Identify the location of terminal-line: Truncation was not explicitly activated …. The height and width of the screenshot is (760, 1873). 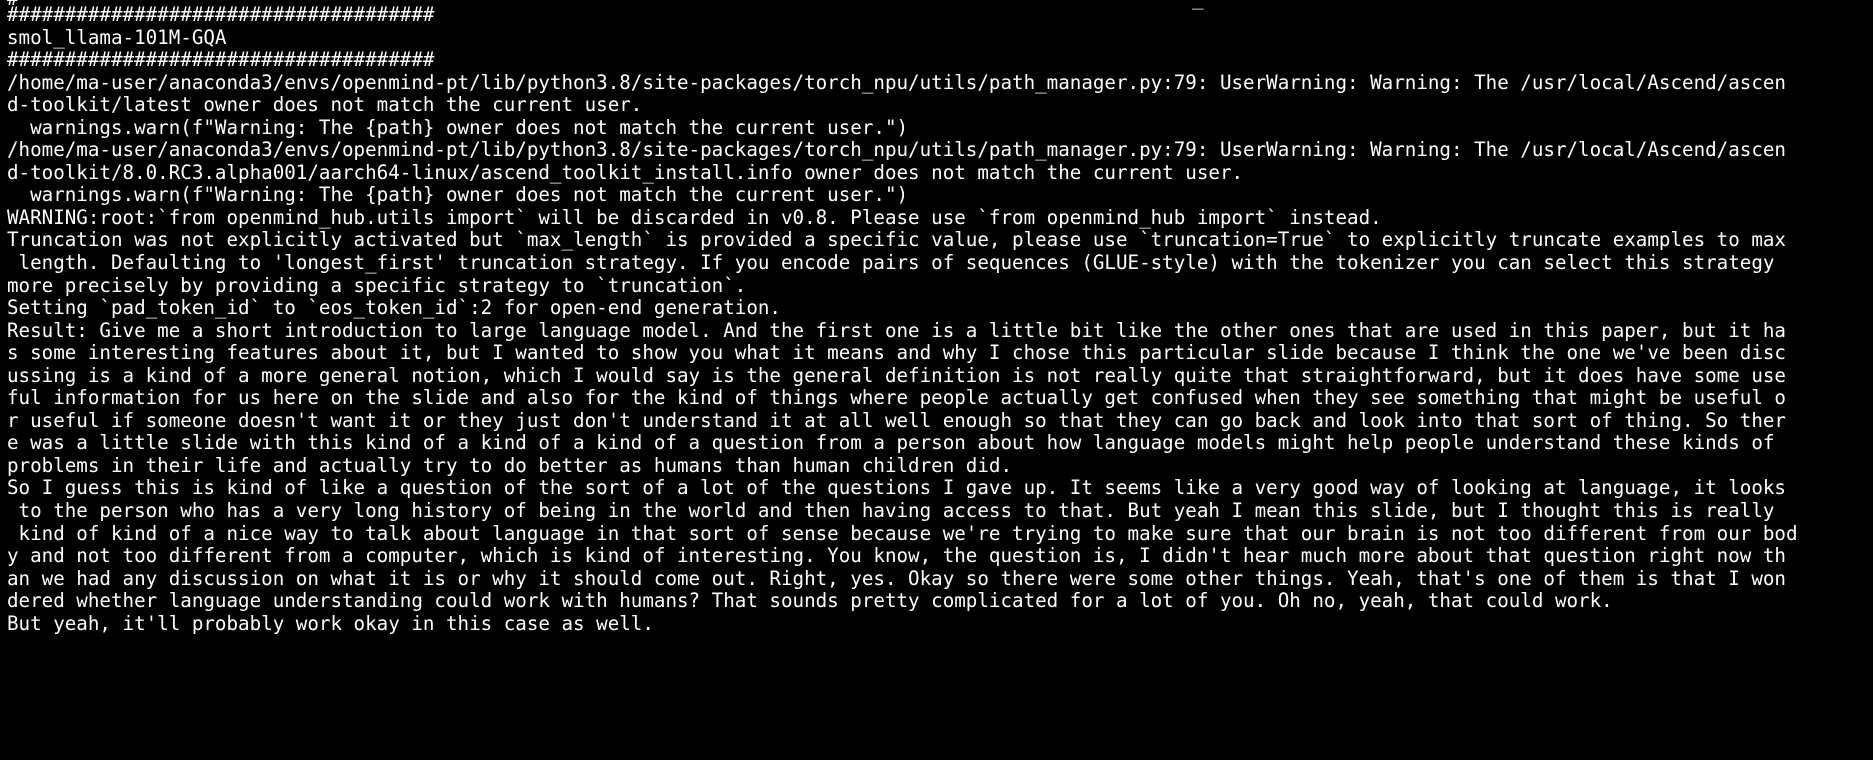
(896, 240).